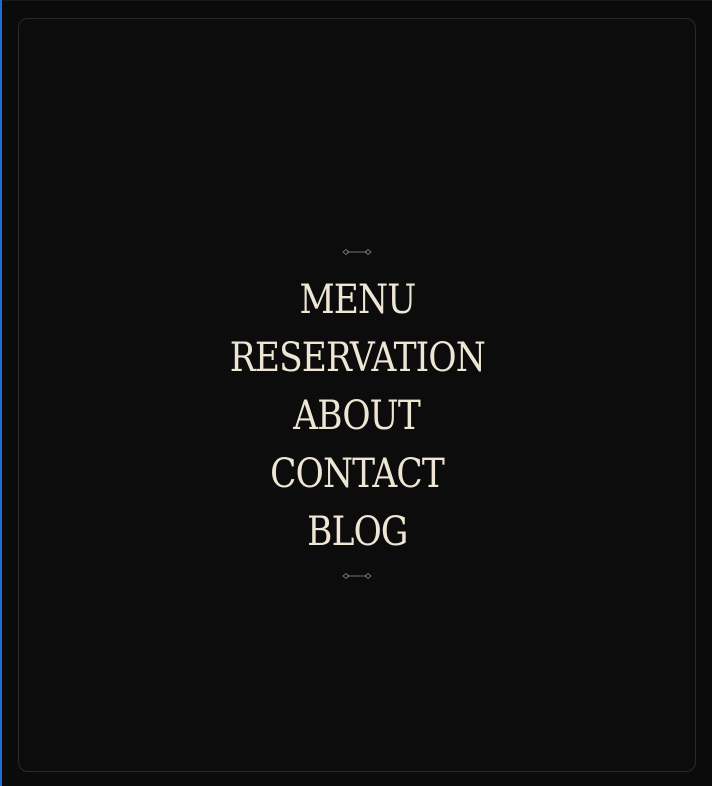 This screenshot has width=712, height=786. I want to click on nav-item-reservation: RESERVATION, so click(357, 358).